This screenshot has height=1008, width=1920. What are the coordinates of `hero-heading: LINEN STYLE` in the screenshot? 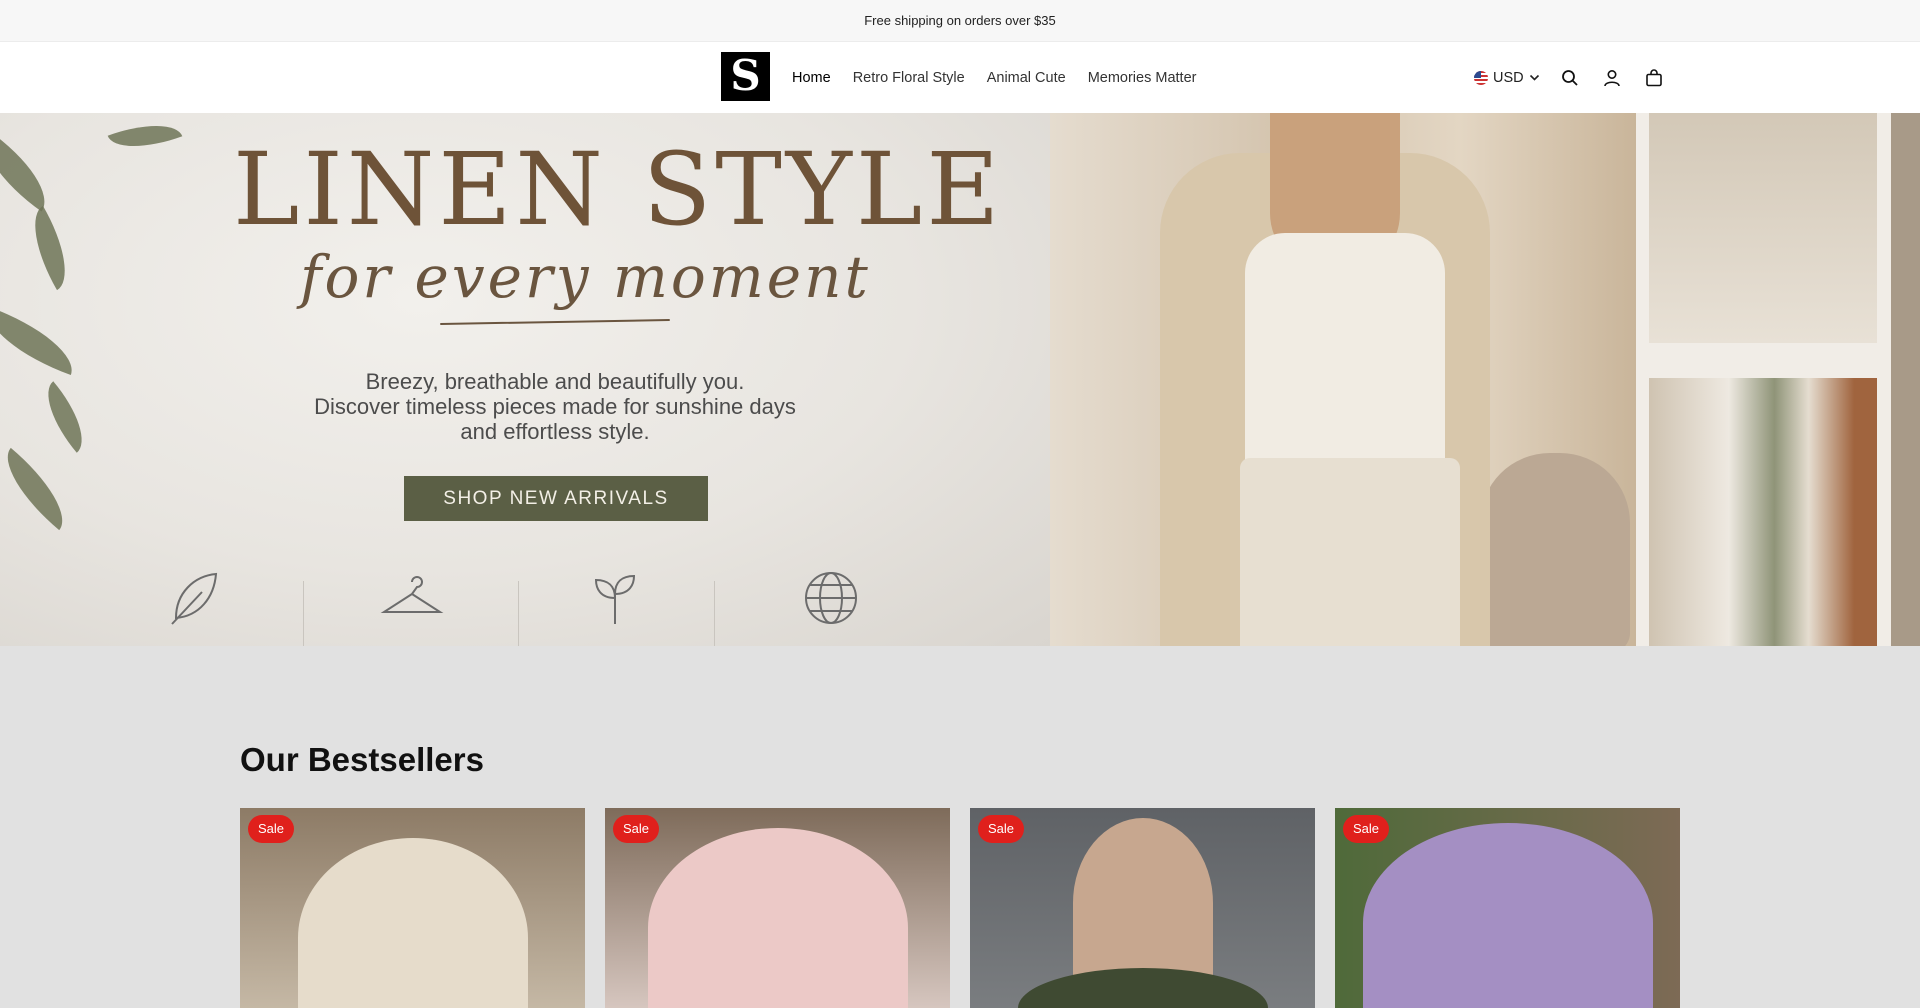 It's located at (618, 189).